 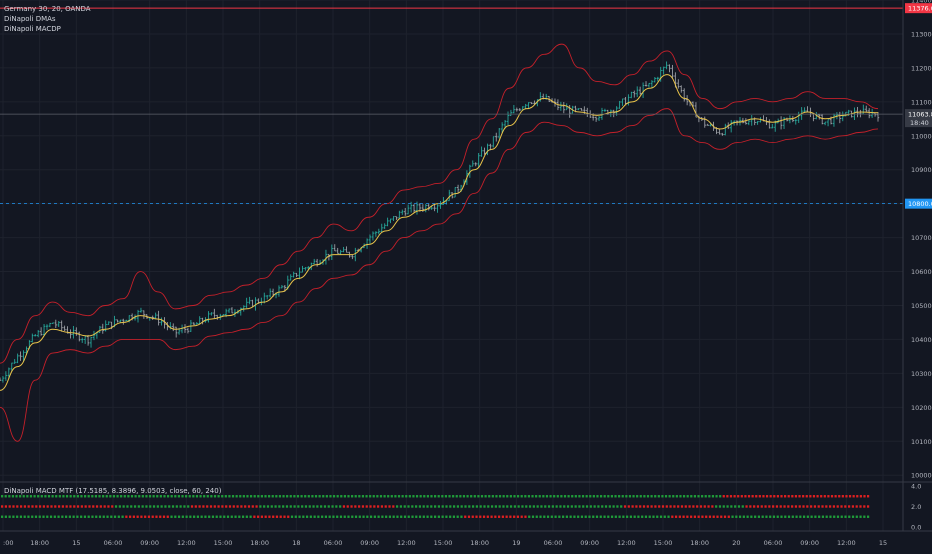 What do you see at coordinates (626, 543) in the screenshot?
I see `x-tick-label: 12:00` at bounding box center [626, 543].